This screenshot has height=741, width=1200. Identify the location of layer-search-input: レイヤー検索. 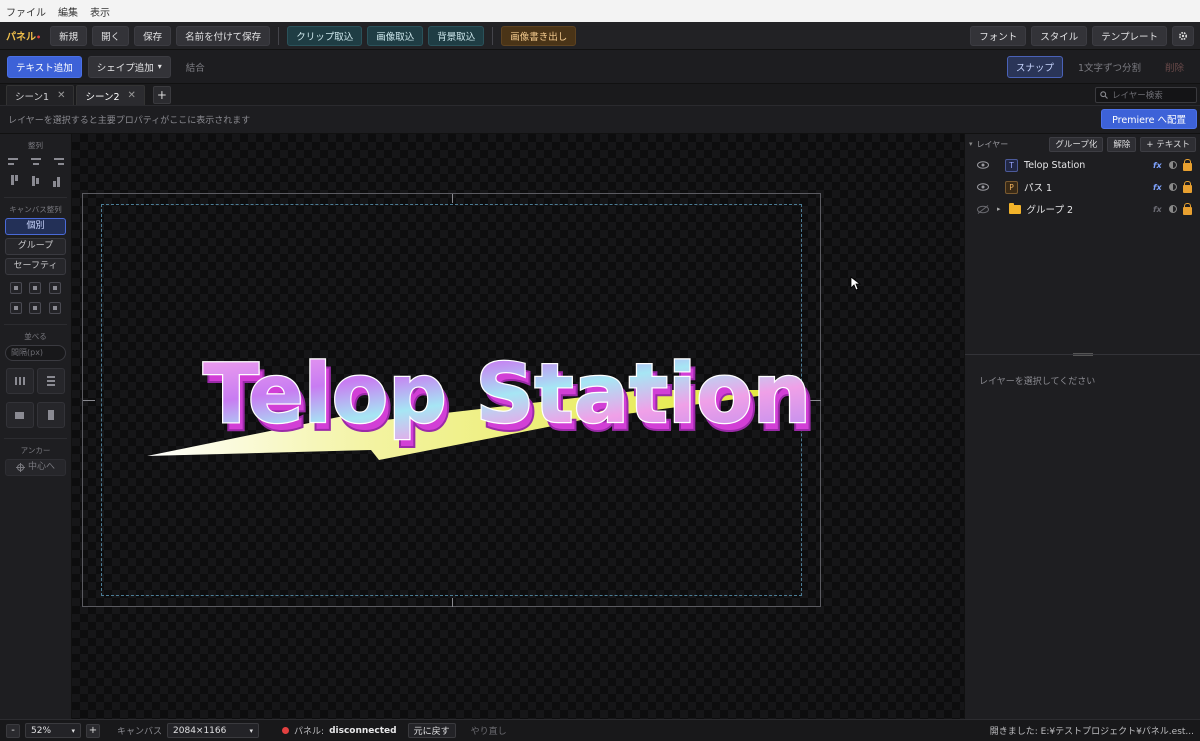
(1146, 95).